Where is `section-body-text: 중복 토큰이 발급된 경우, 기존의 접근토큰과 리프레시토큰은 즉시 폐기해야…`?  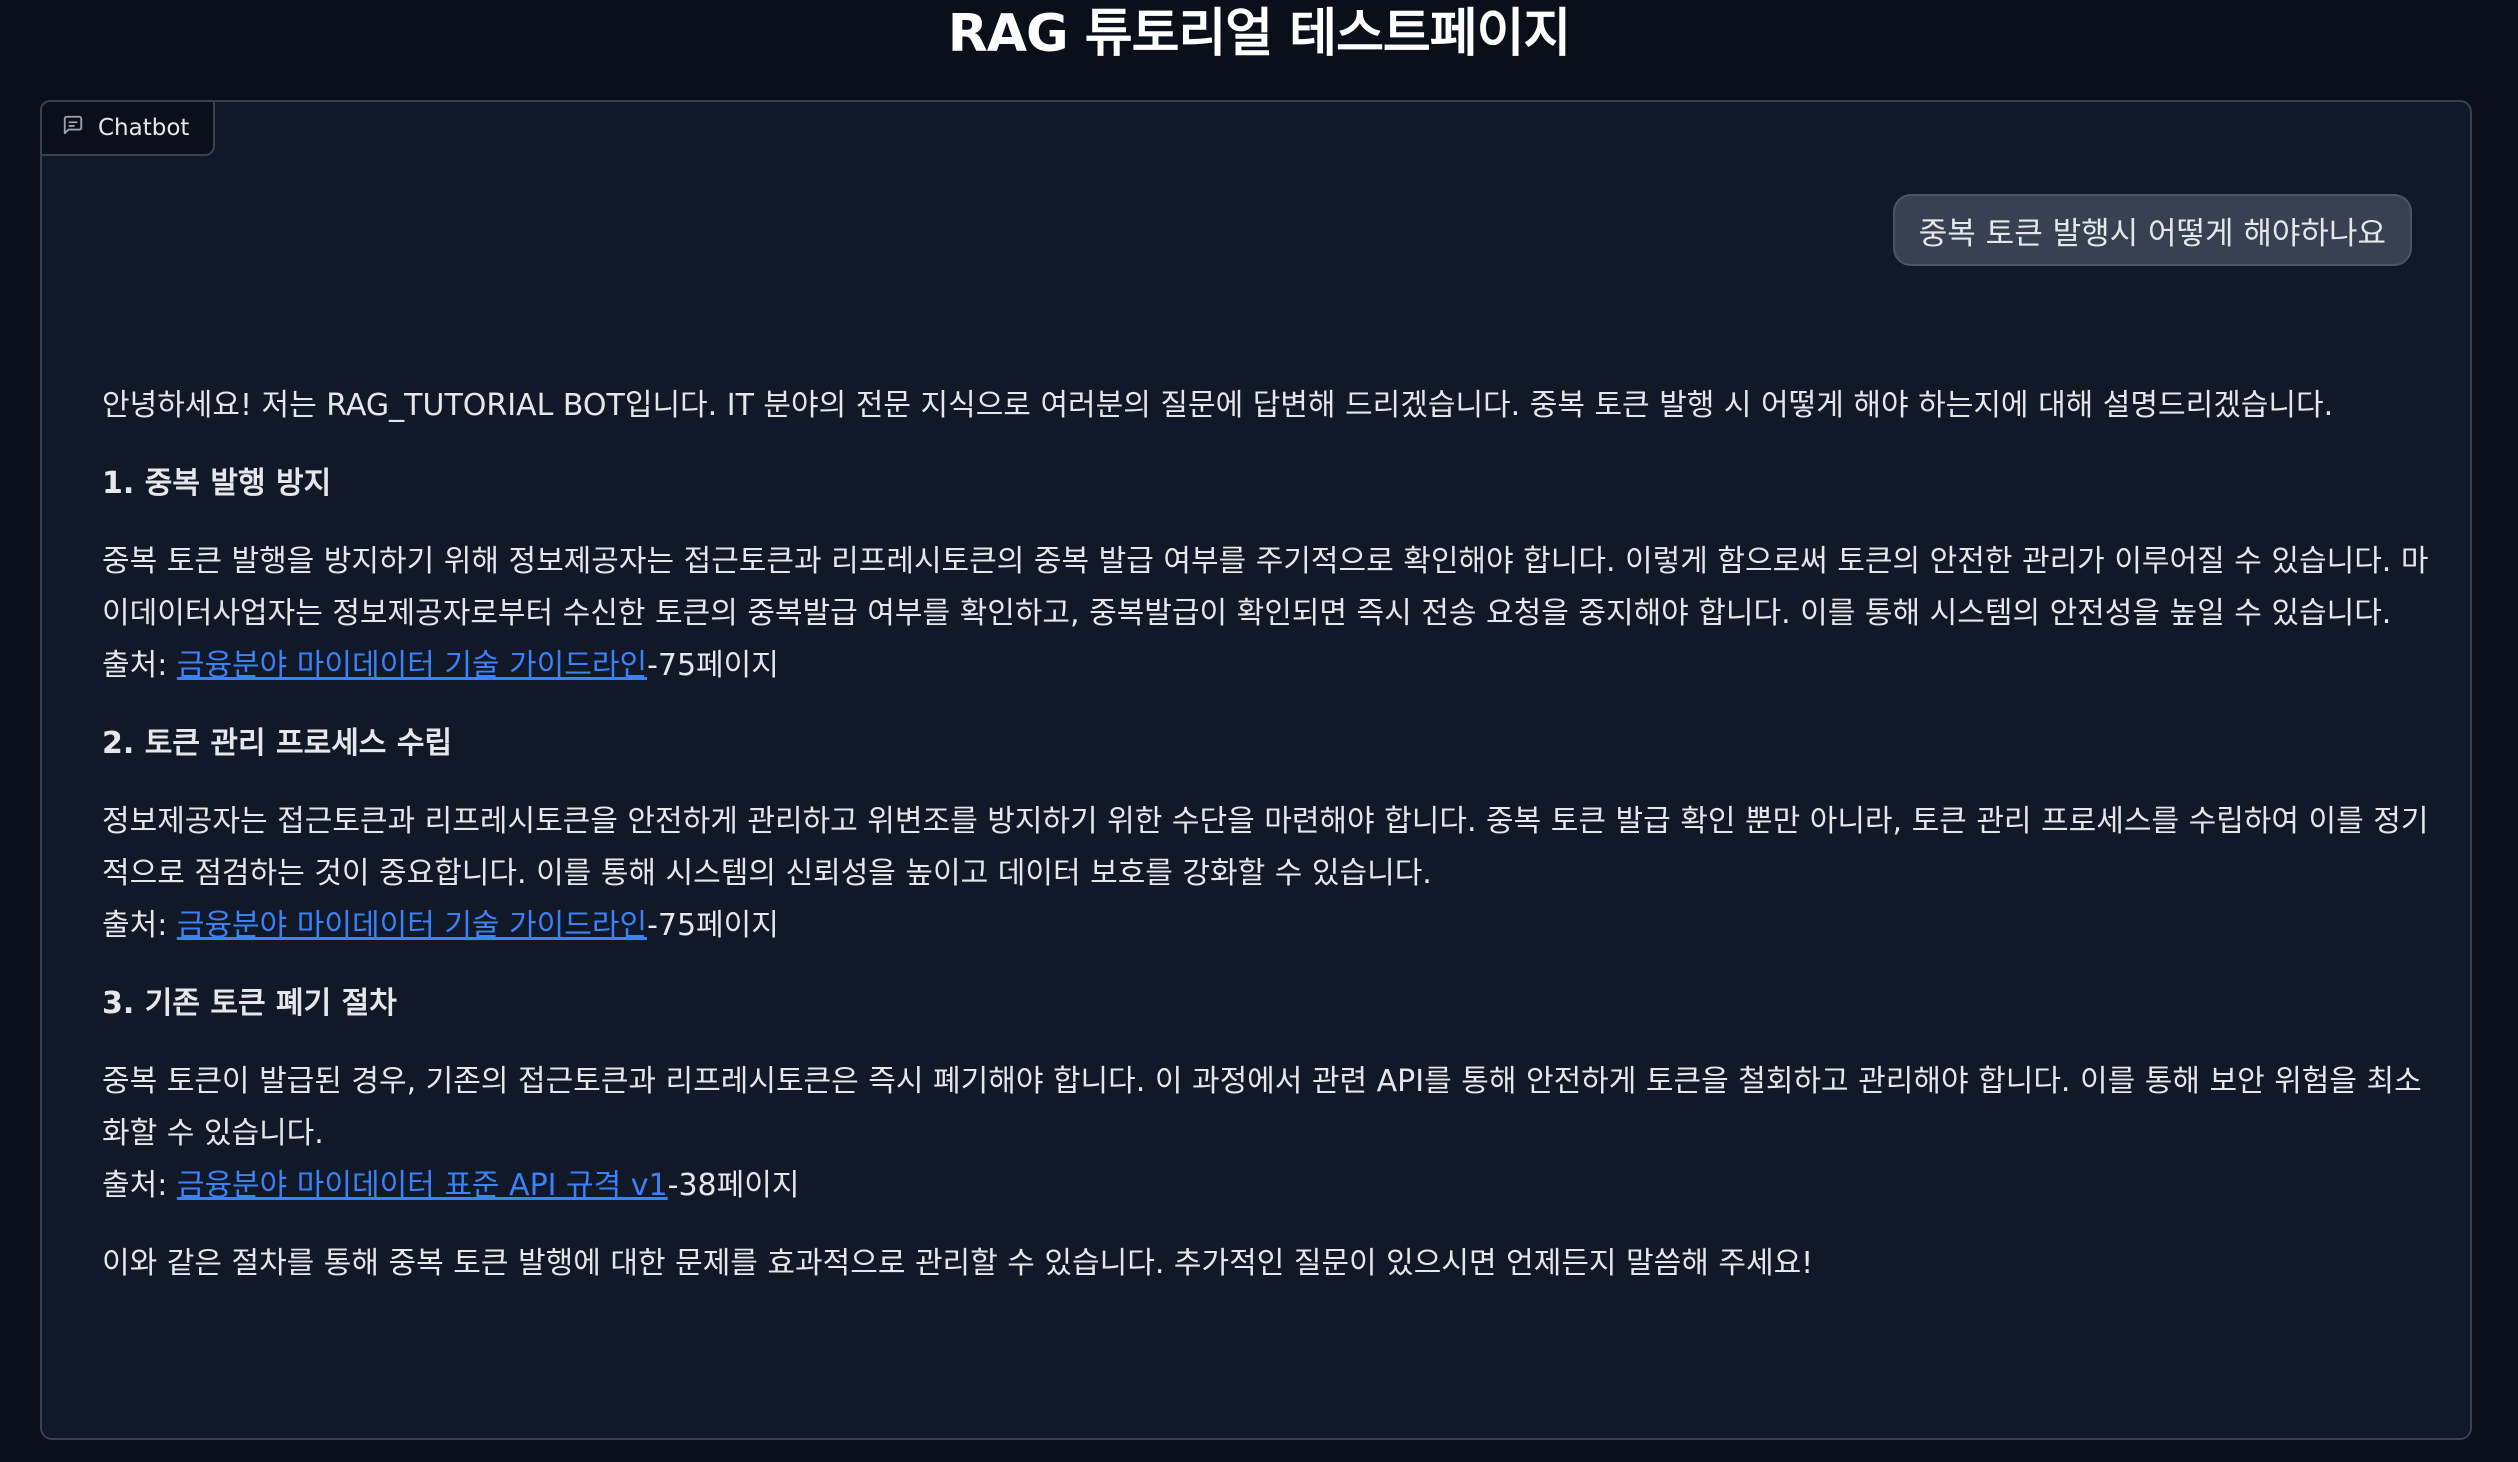 section-body-text: 중복 토큰이 발급된 경우, 기존의 접근토큰과 리프레시토큰은 즉시 폐기해야… is located at coordinates (1262, 1107).